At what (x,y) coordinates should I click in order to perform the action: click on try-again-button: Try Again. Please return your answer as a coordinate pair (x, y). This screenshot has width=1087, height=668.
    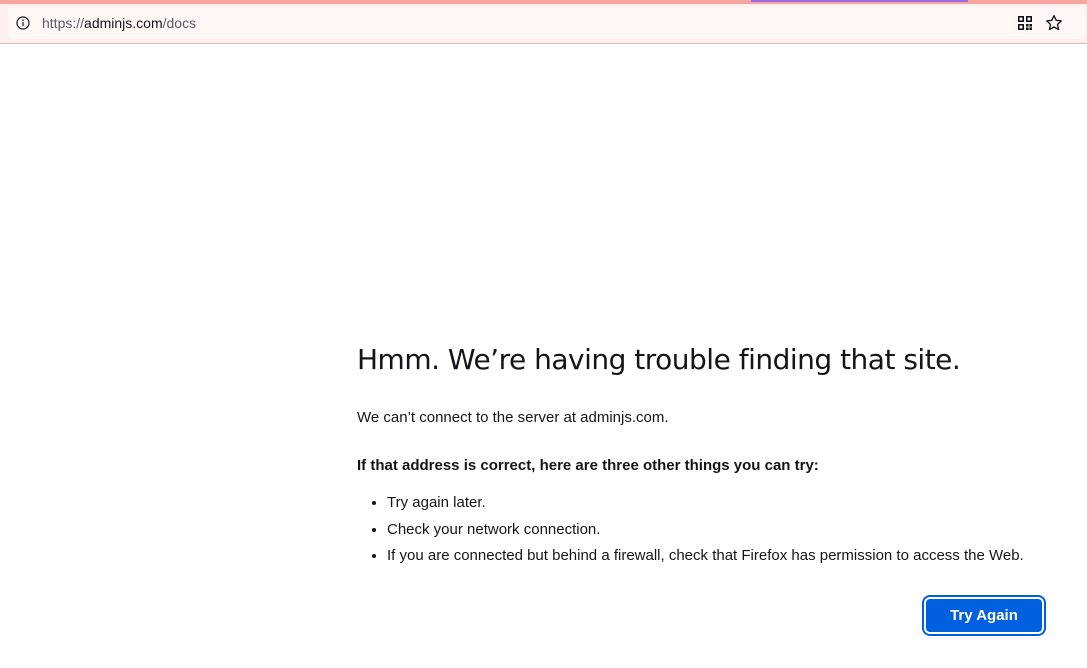
    Looking at the image, I should click on (984, 615).